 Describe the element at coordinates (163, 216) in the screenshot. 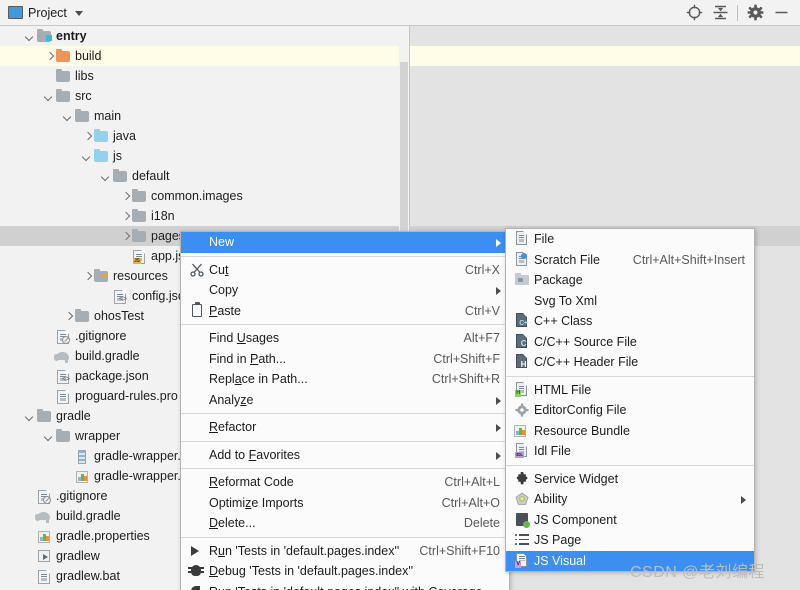

I see `tree-node-label: i18n` at that location.